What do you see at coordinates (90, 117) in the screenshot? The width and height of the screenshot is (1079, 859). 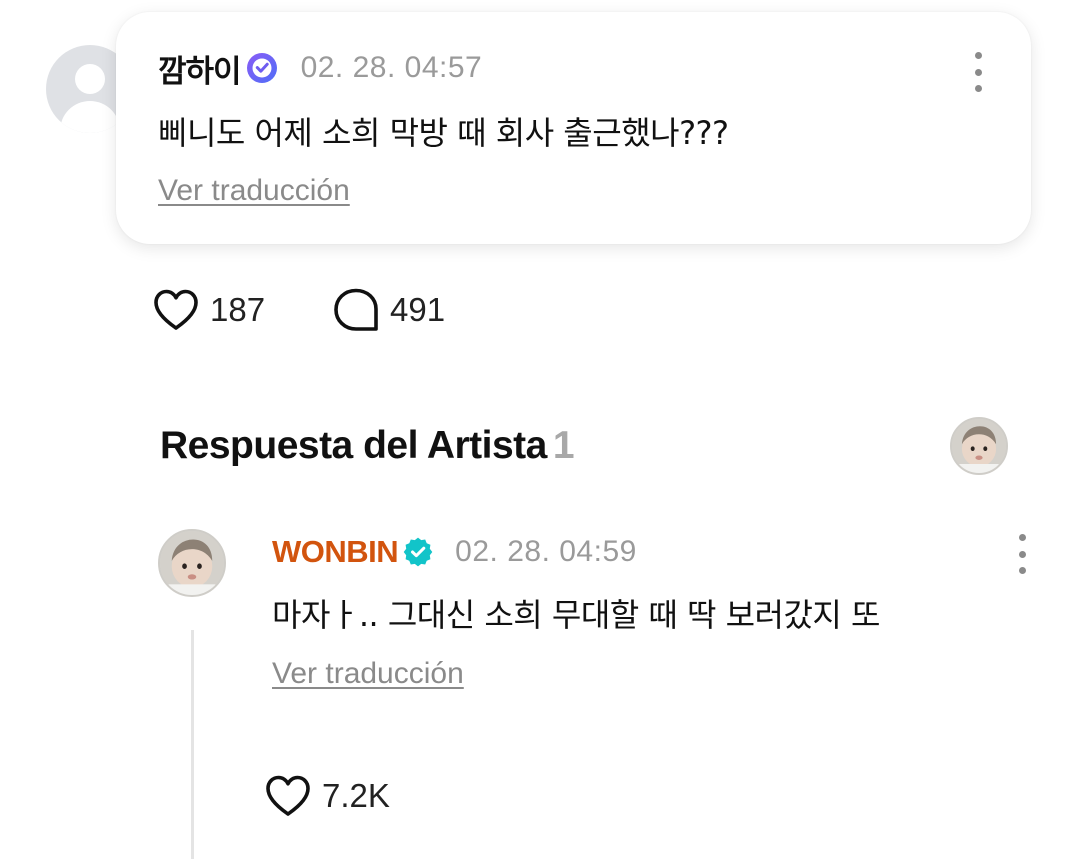 I see `avatar-body-shape` at bounding box center [90, 117].